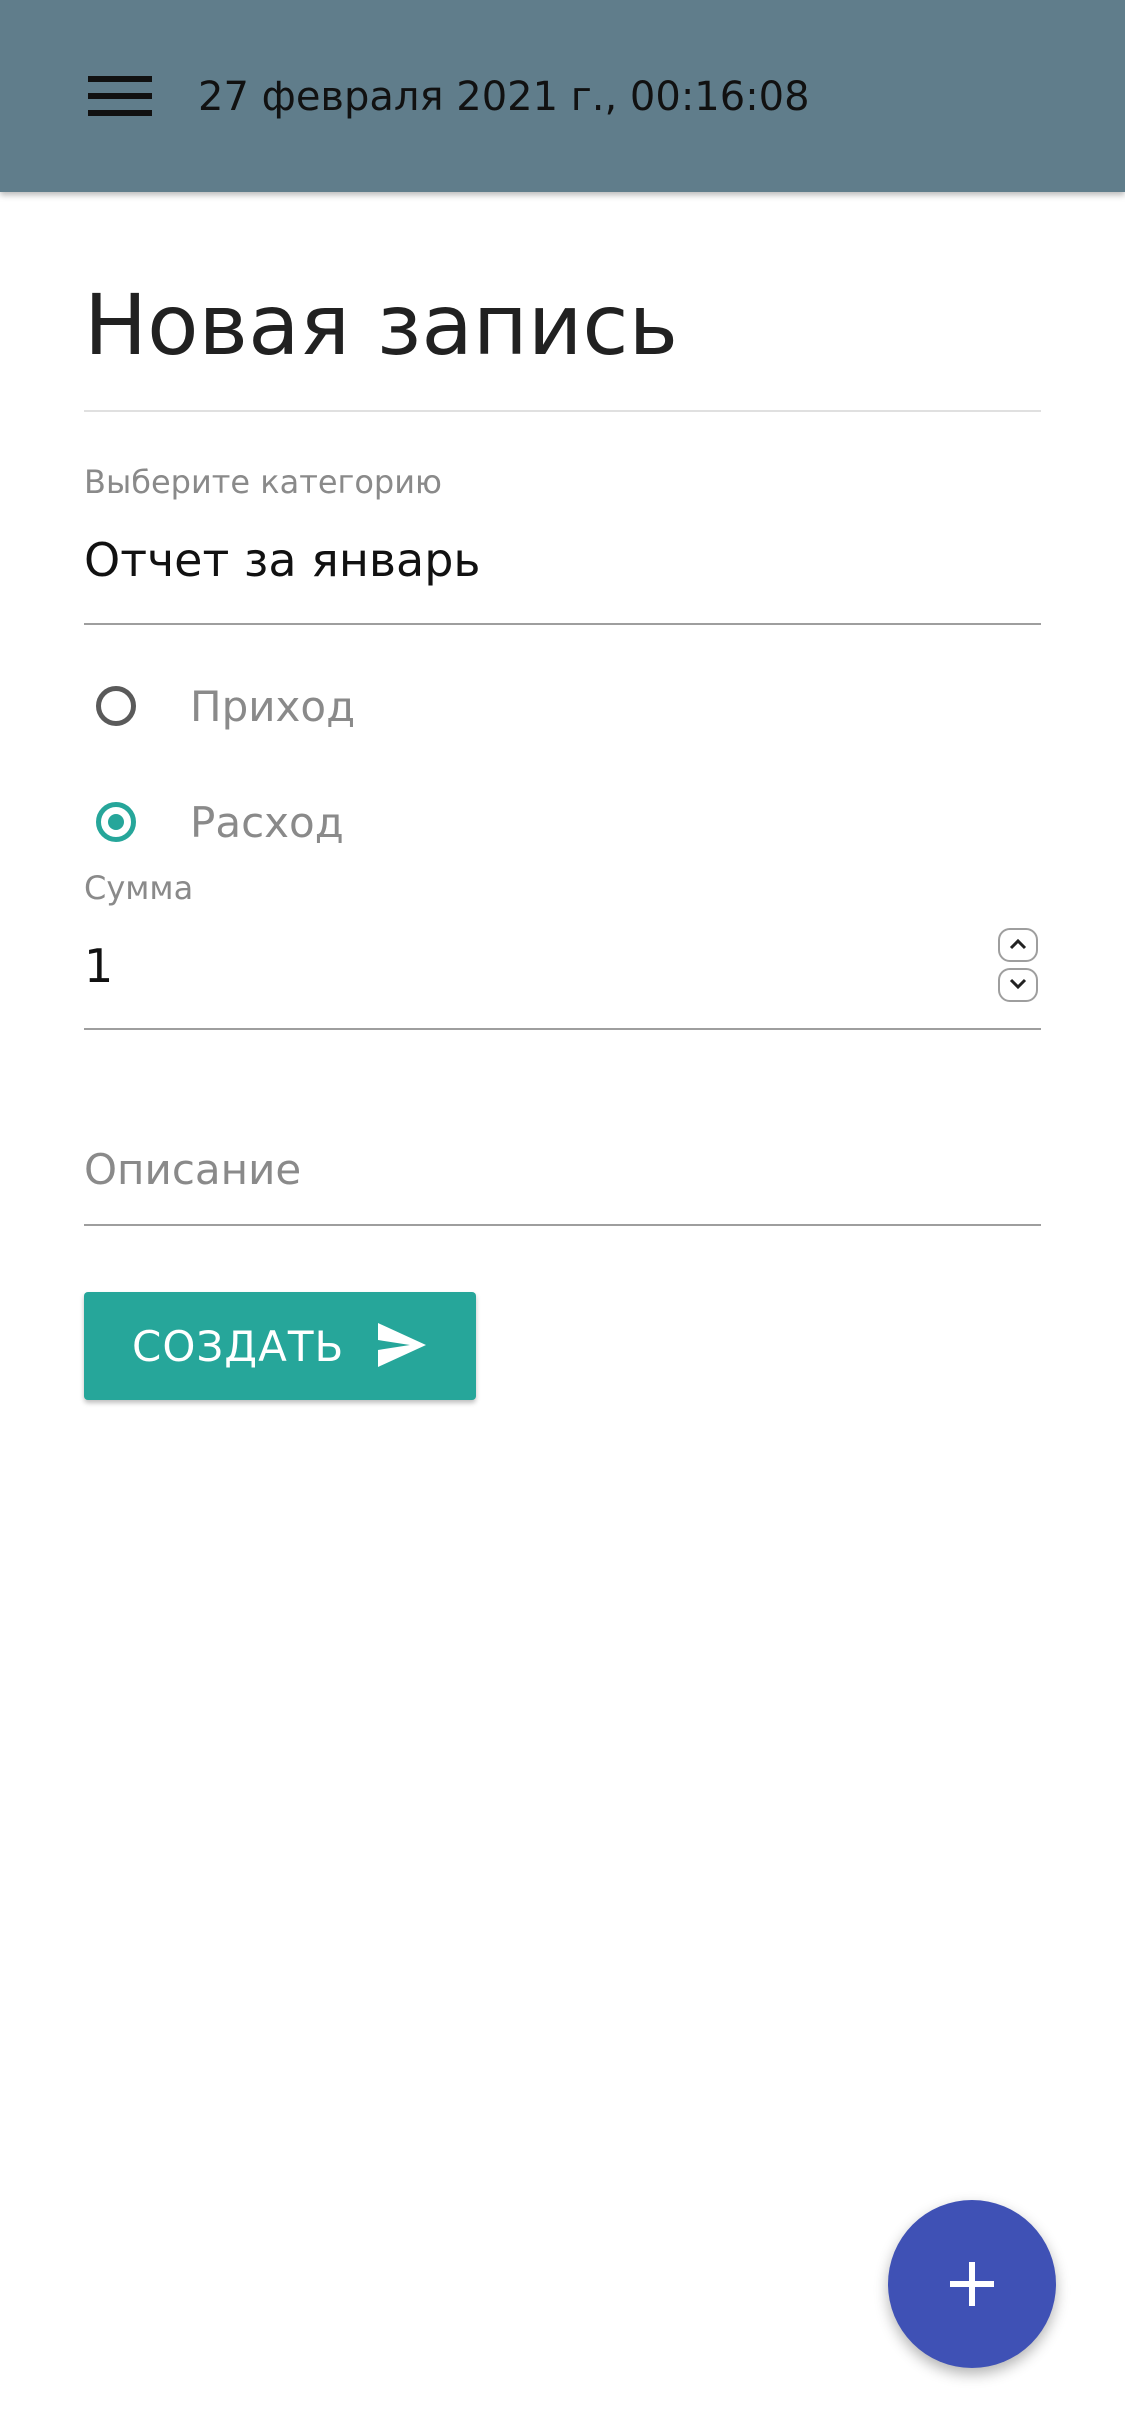 The width and height of the screenshot is (1125, 2436). Describe the element at coordinates (267, 822) in the screenshot. I see `radio-expense-label: Расход` at that location.